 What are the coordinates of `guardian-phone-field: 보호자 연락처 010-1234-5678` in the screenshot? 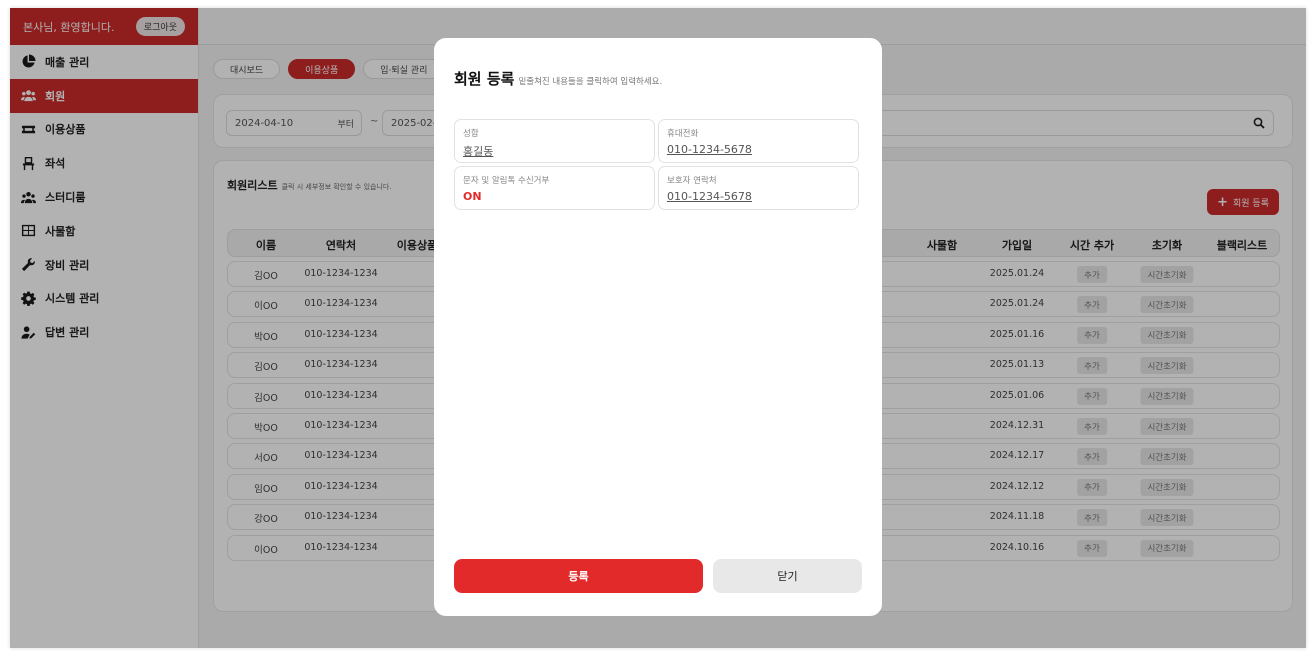 It's located at (758, 188).